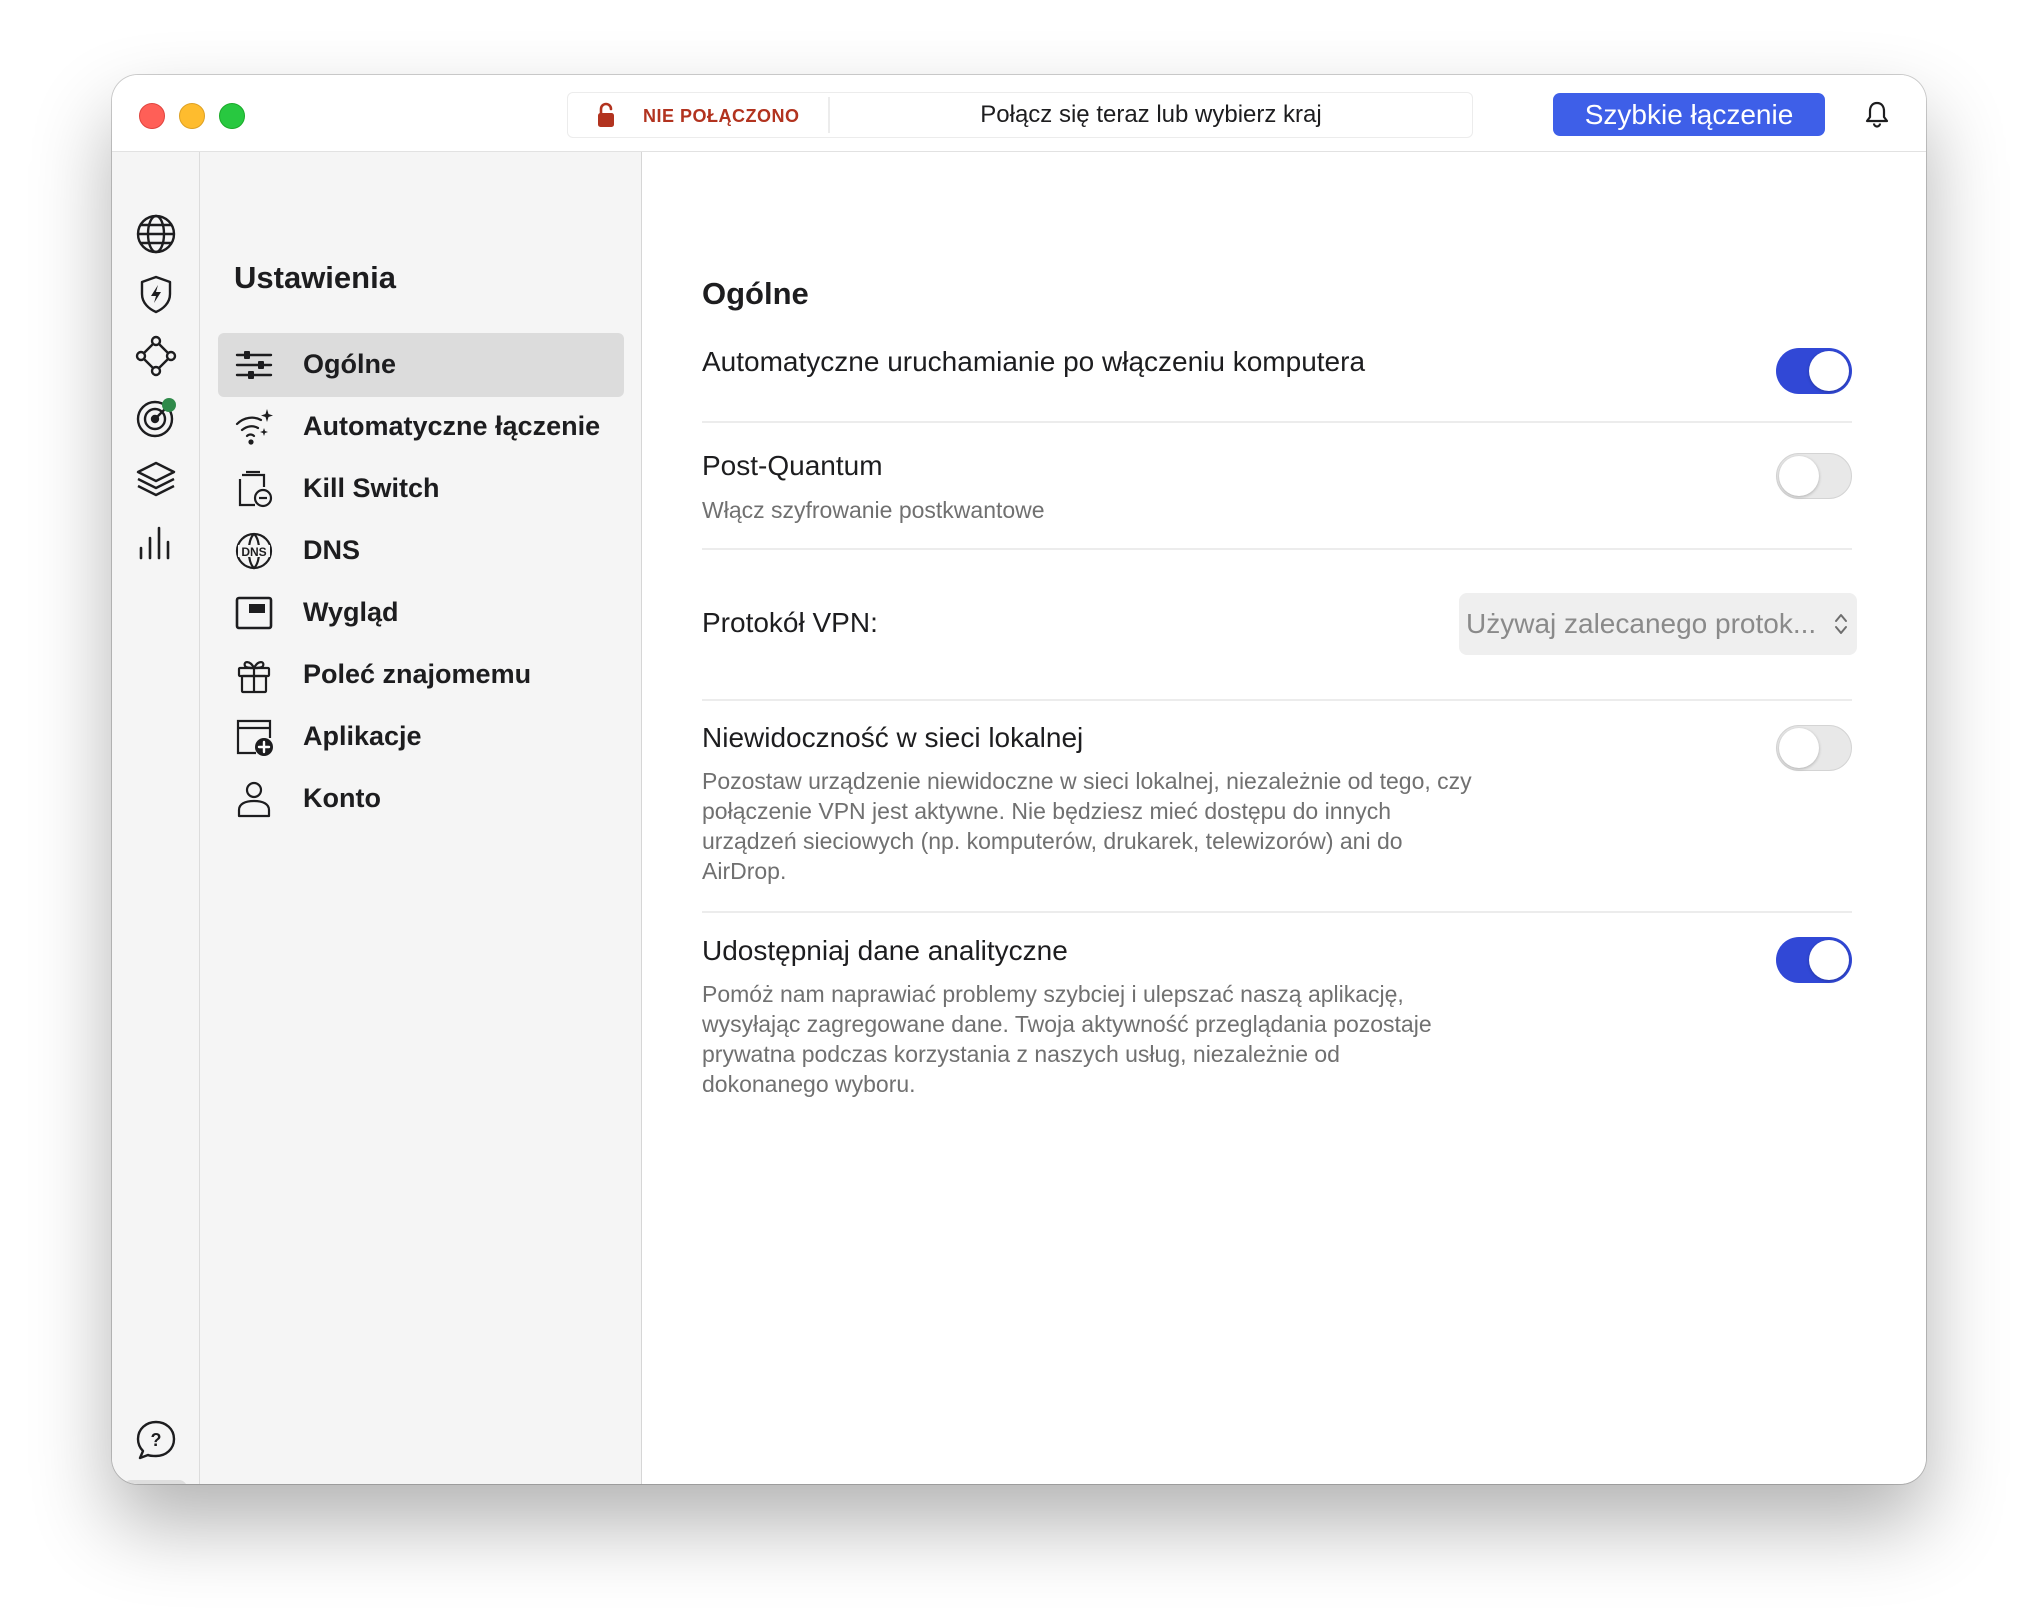 Image resolution: width=2028 pixels, height=1624 pixels. Describe the element at coordinates (362, 736) in the screenshot. I see `sidebar-item-label: Aplikacje` at that location.